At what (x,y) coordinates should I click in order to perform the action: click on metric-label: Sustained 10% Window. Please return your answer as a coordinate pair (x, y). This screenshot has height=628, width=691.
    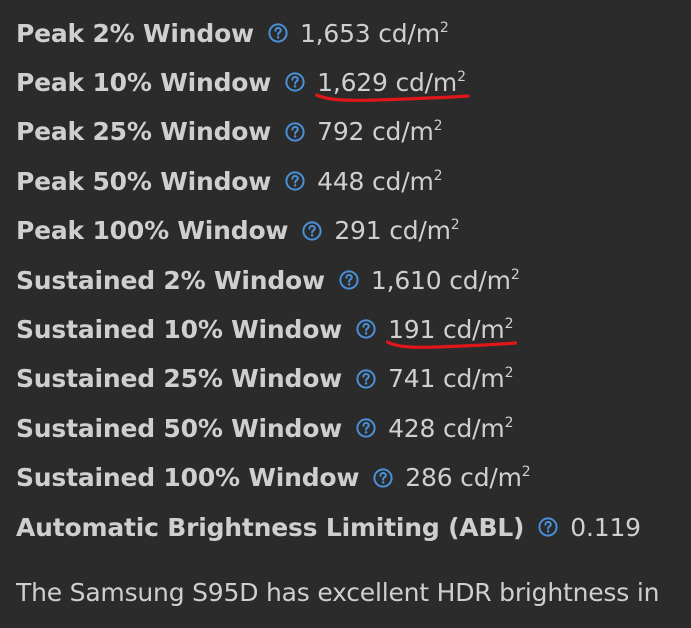
    Looking at the image, I should click on (179, 329).